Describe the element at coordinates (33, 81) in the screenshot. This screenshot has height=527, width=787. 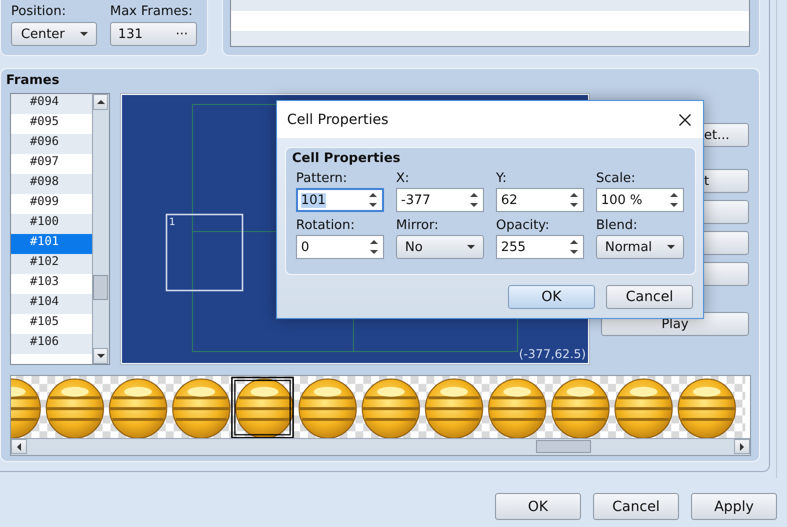
I see `frames-heading: Frames` at that location.